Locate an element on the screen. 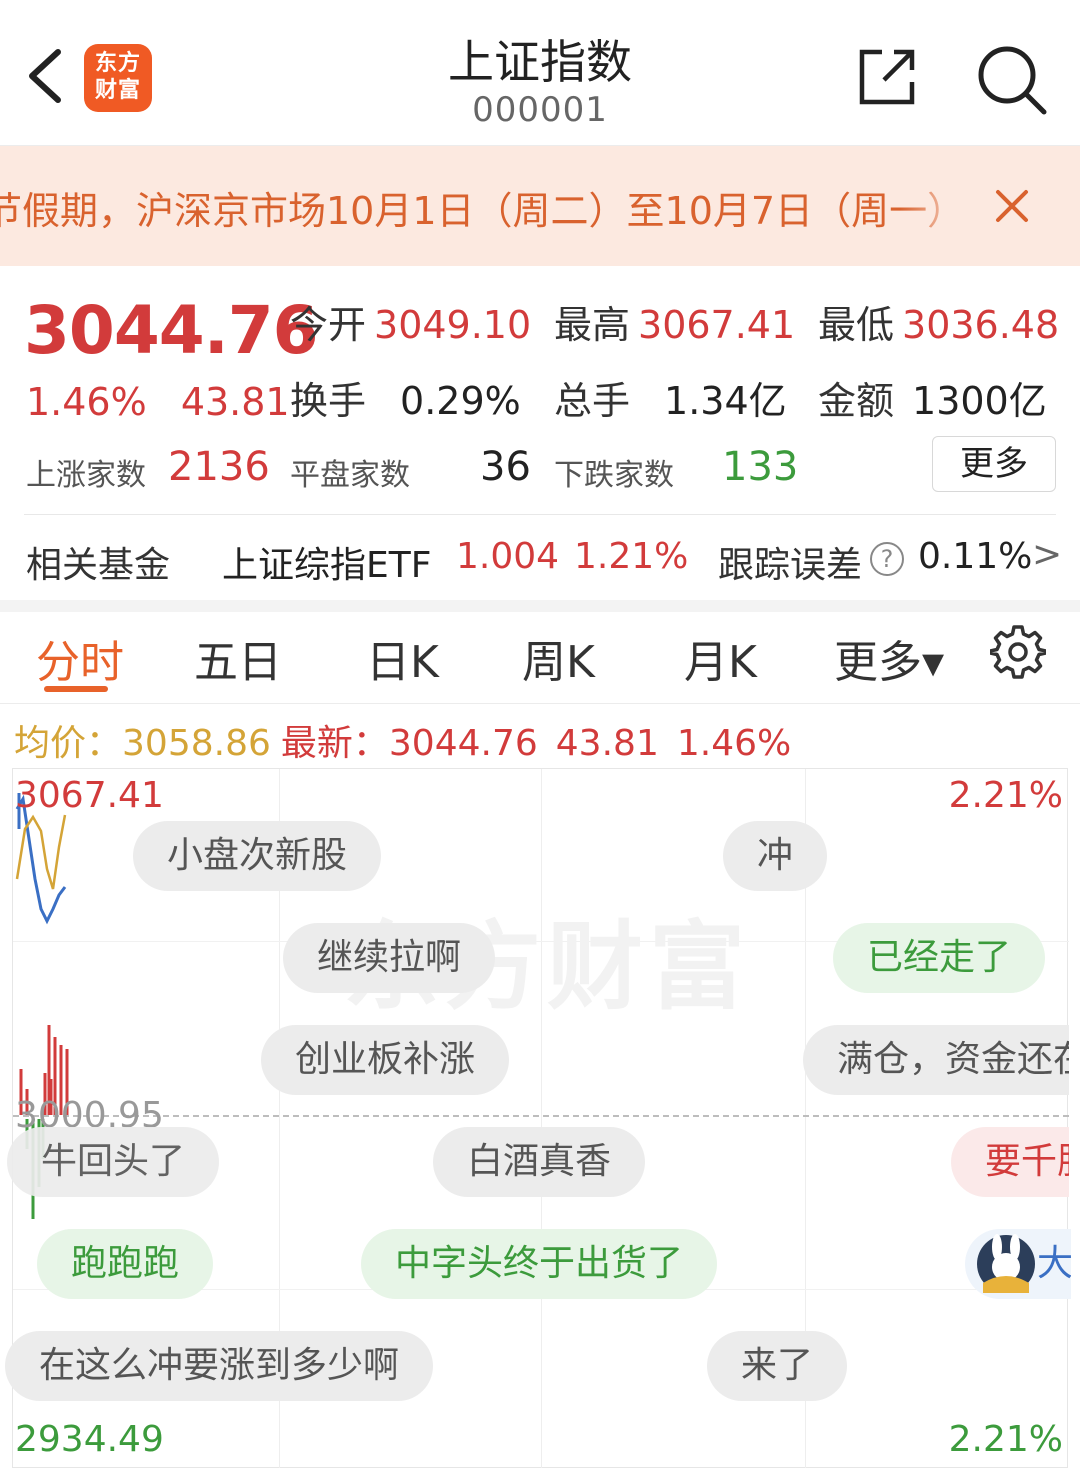 The width and height of the screenshot is (1080, 1468). high-stat: 最高 3067.41 is located at coordinates (674, 321).